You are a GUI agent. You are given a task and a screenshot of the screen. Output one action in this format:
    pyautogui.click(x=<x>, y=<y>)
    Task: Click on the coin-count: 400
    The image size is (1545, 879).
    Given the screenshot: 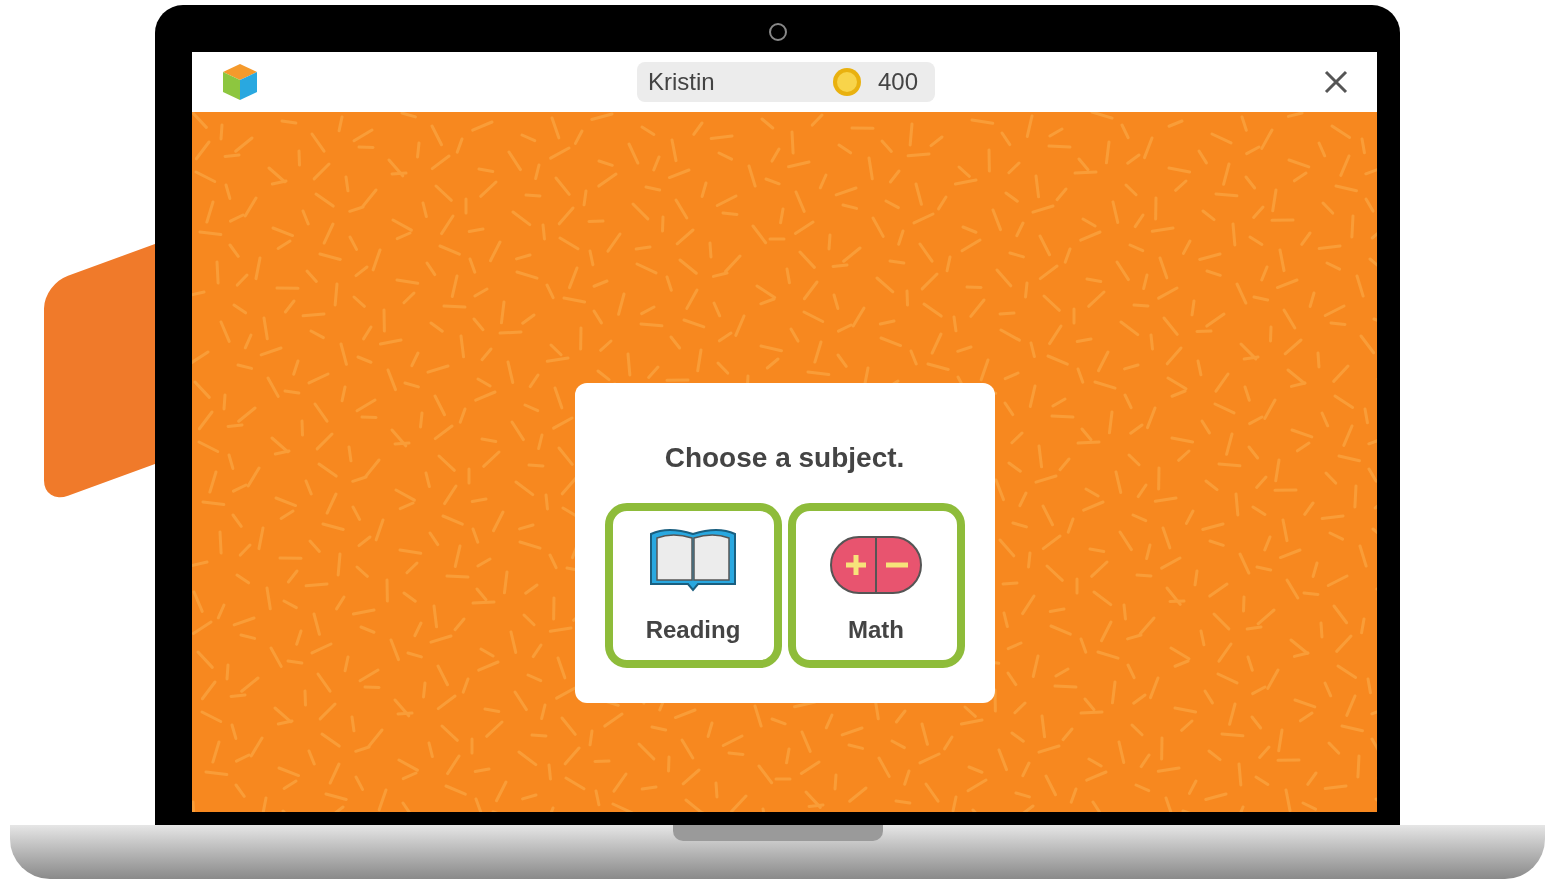 What is the action you would take?
    pyautogui.click(x=897, y=82)
    